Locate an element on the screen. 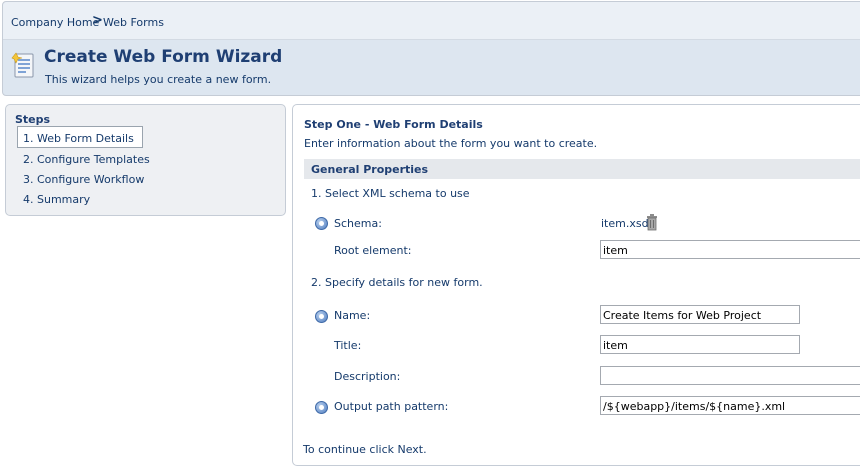 This screenshot has width=860, height=474. title-field: item is located at coordinates (700, 344).